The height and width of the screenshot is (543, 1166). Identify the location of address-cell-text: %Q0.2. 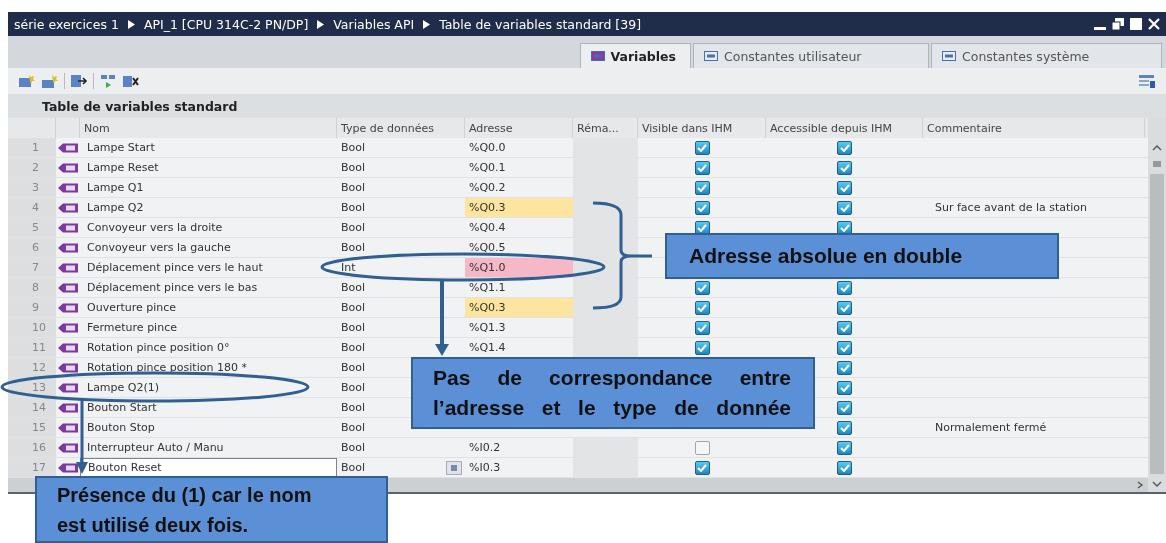
(487, 188).